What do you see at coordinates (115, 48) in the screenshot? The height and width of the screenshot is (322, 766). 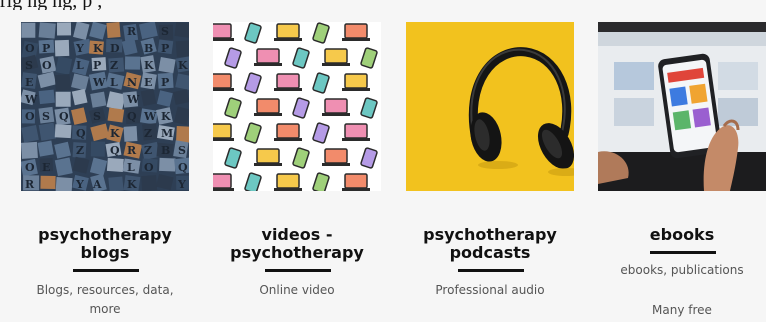 I see `svg-text: D` at bounding box center [115, 48].